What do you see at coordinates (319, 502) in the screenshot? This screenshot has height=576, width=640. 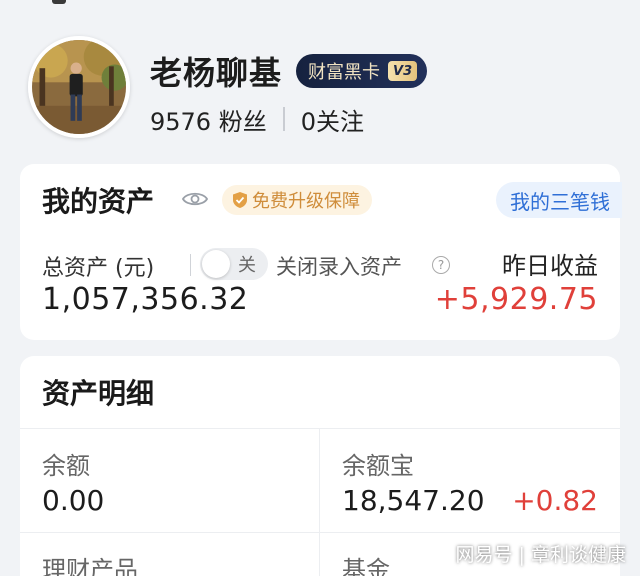 I see `column-divider` at bounding box center [319, 502].